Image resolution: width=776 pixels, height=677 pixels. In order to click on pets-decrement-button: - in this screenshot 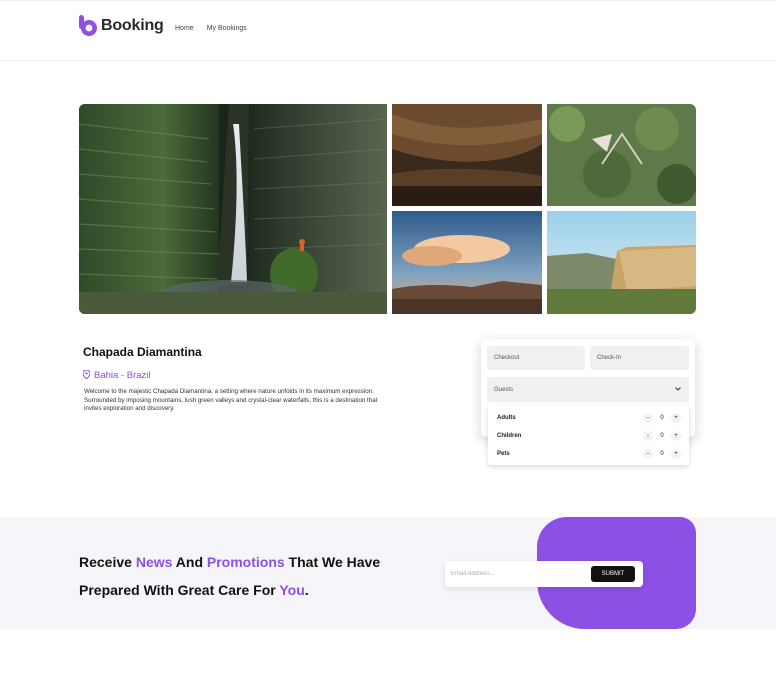, I will do `click(648, 454)`.